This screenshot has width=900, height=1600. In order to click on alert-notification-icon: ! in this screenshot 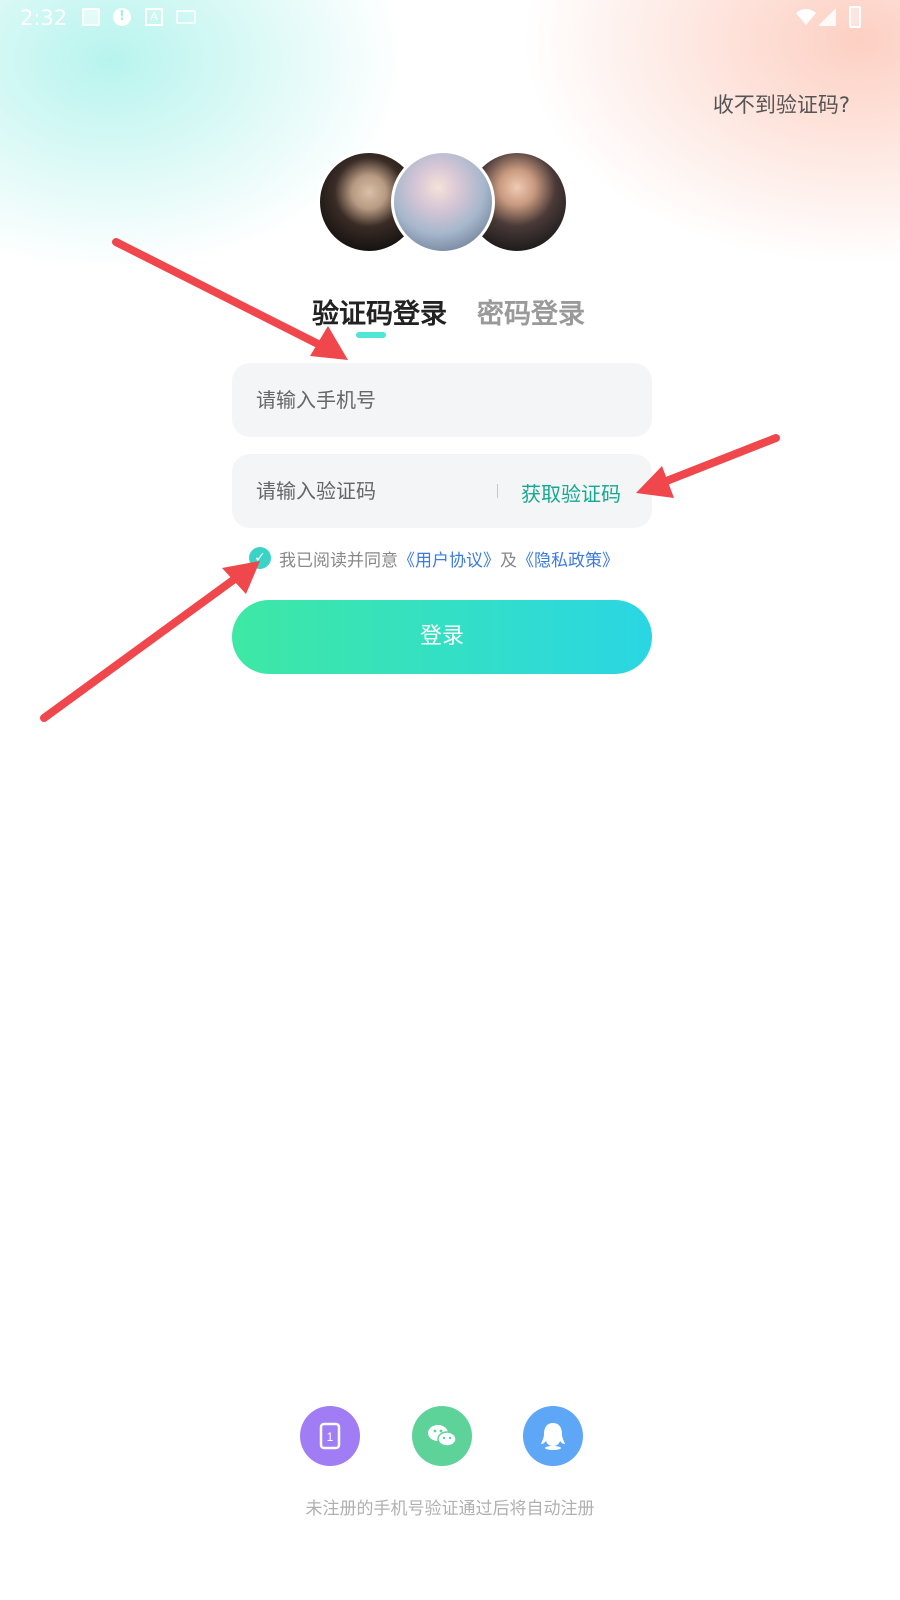, I will do `click(122, 17)`.